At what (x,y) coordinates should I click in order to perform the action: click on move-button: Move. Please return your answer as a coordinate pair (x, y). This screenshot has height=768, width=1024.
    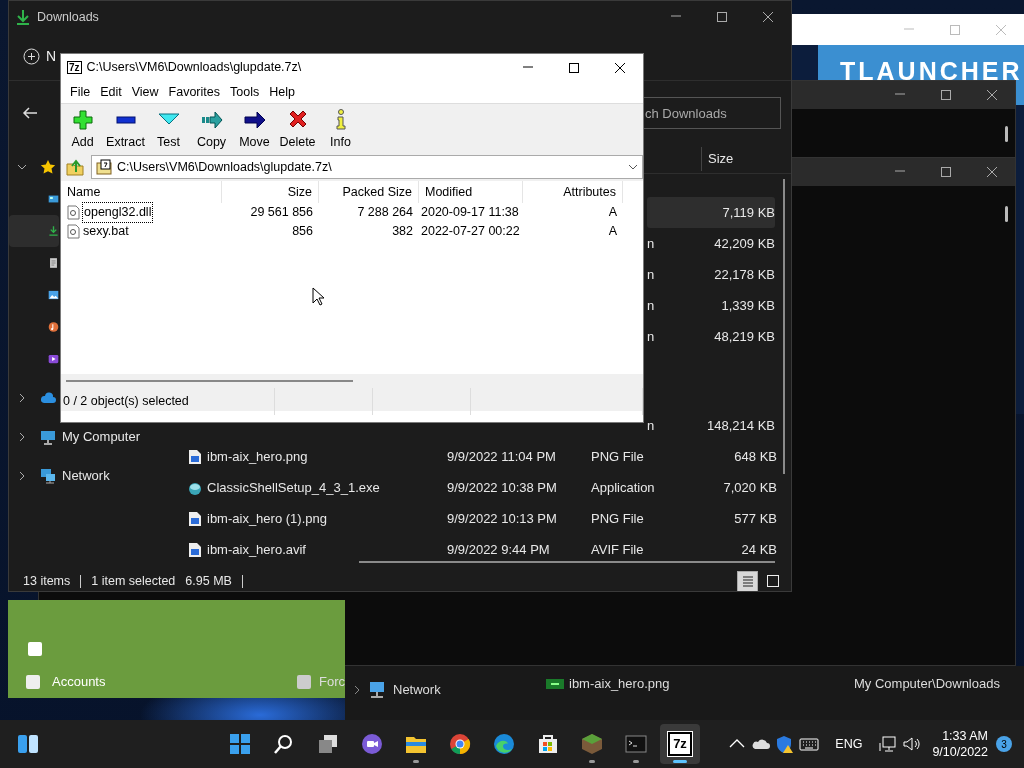
    Looking at the image, I should click on (254, 128).